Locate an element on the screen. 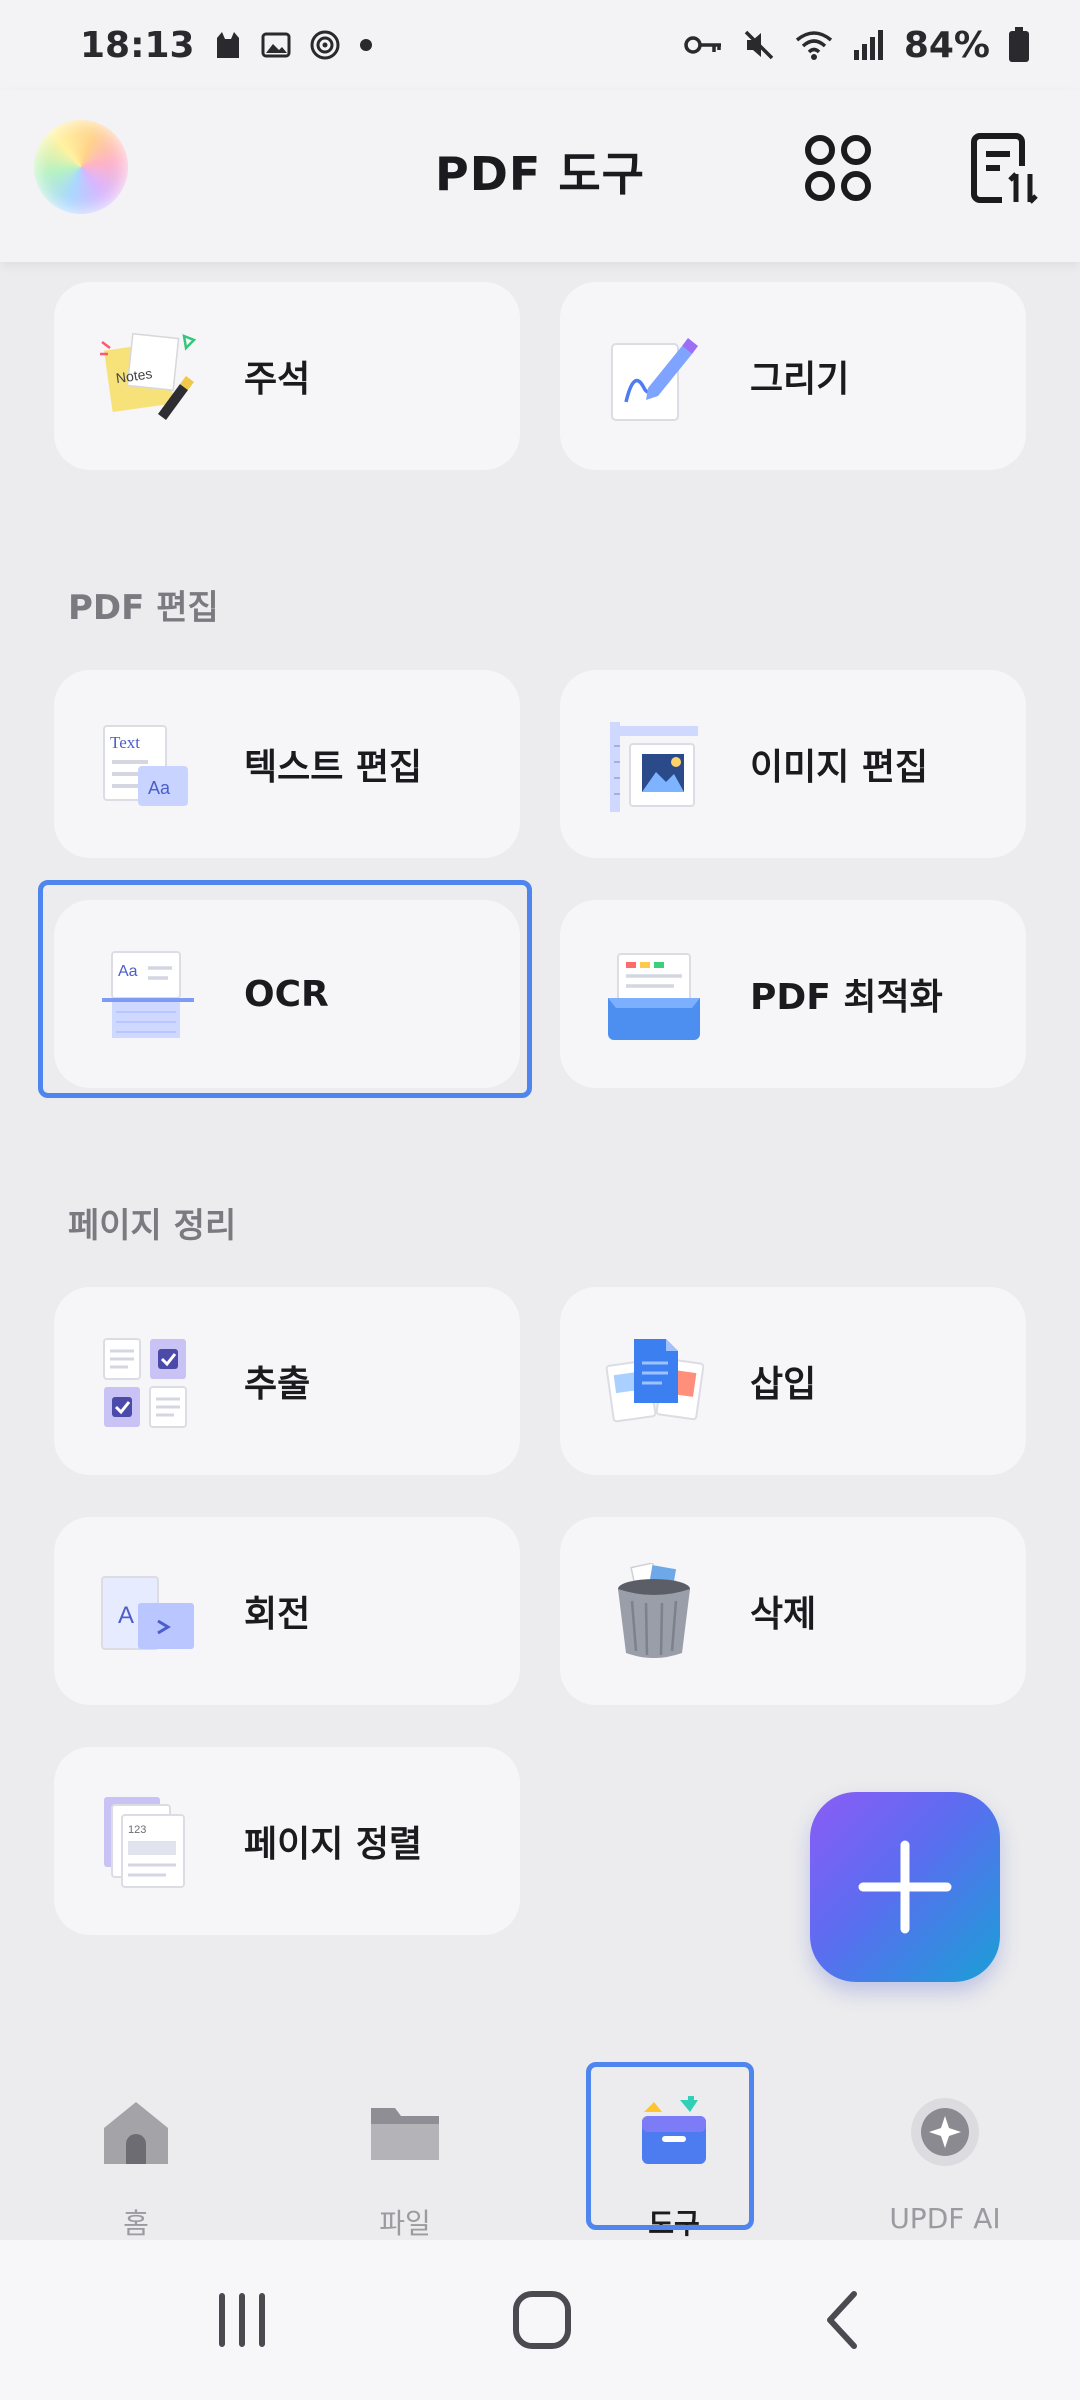  recent-apps-icon is located at coordinates (242, 2320).